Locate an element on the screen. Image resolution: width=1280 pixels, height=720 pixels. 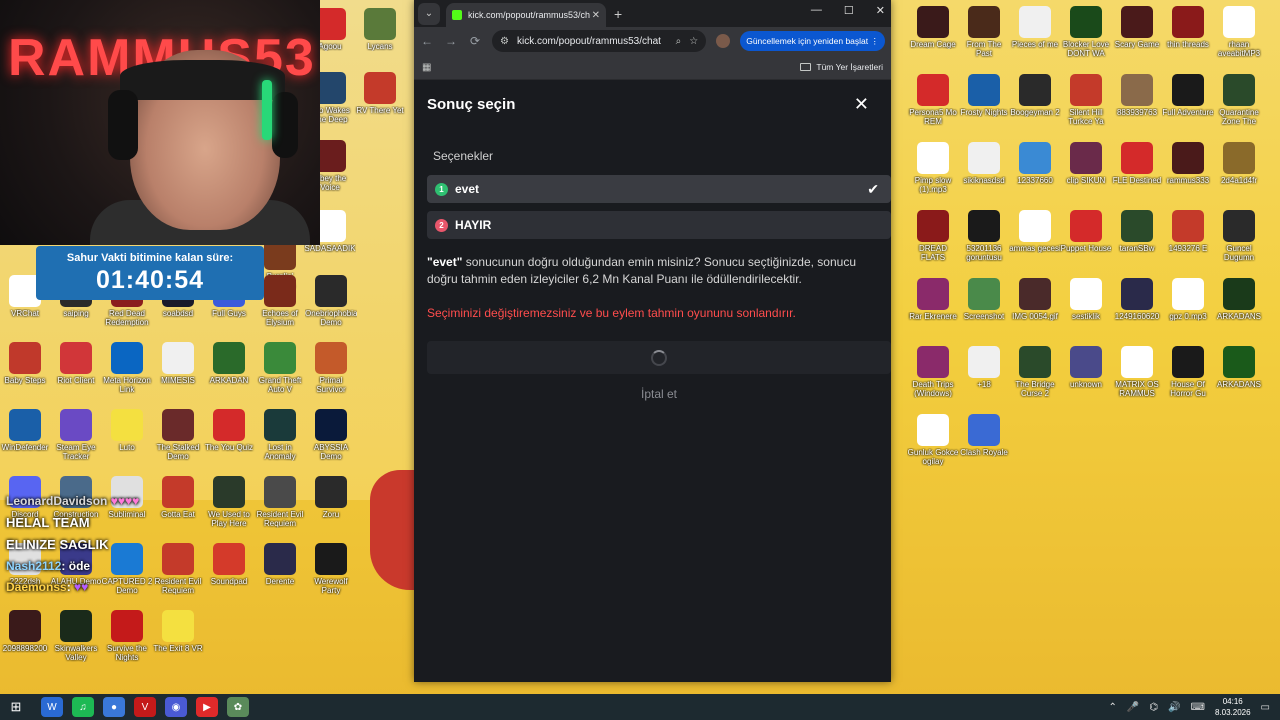
desktop-icon: Screenshot is located at coordinates (984, 299).